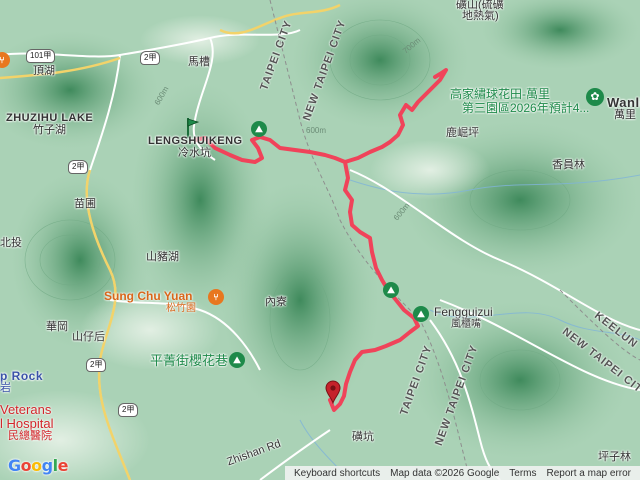  What do you see at coordinates (38, 465) in the screenshot?
I see `google-logo: Google` at bounding box center [38, 465].